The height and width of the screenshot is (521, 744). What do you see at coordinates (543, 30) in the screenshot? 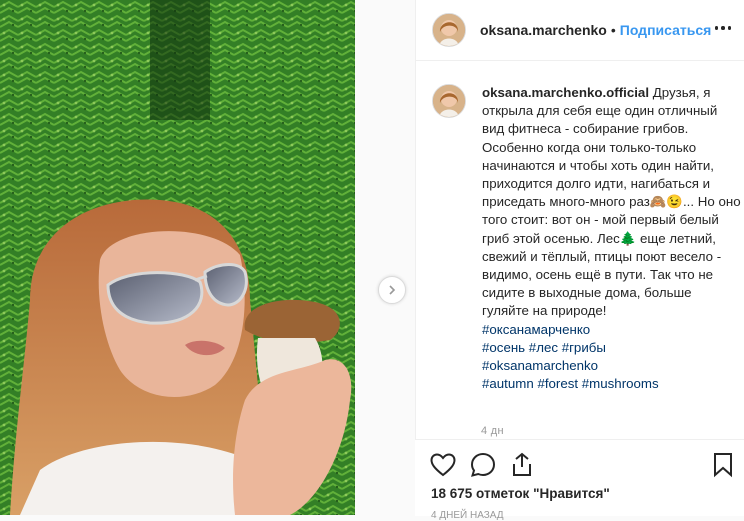
I see `header-username: oksana.marchenko` at bounding box center [543, 30].